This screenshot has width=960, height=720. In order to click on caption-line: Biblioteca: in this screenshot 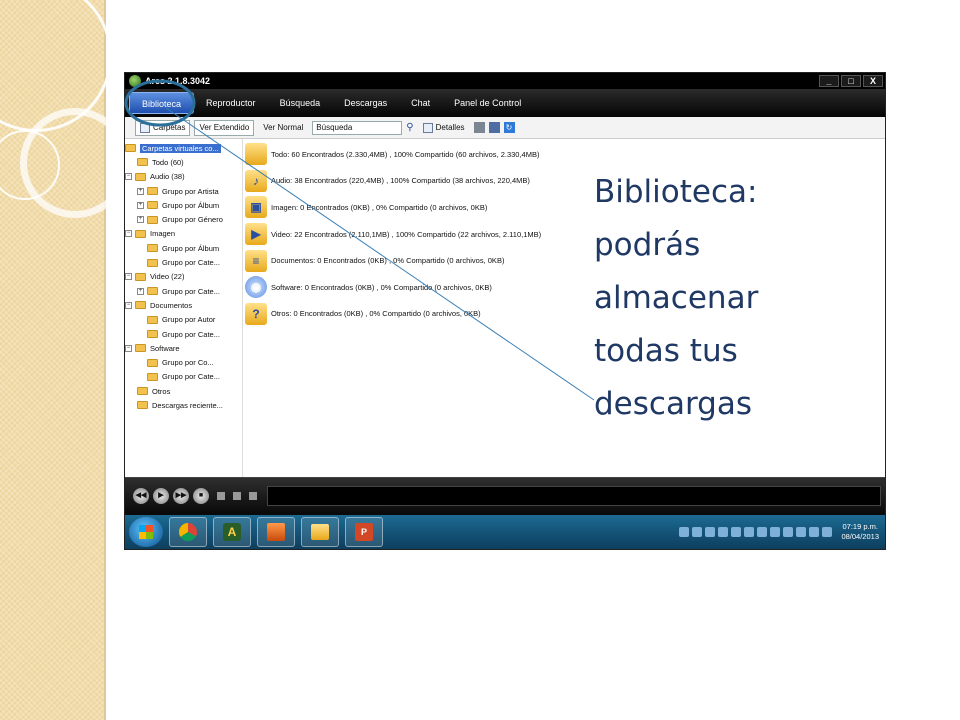, I will do `click(676, 192)`.